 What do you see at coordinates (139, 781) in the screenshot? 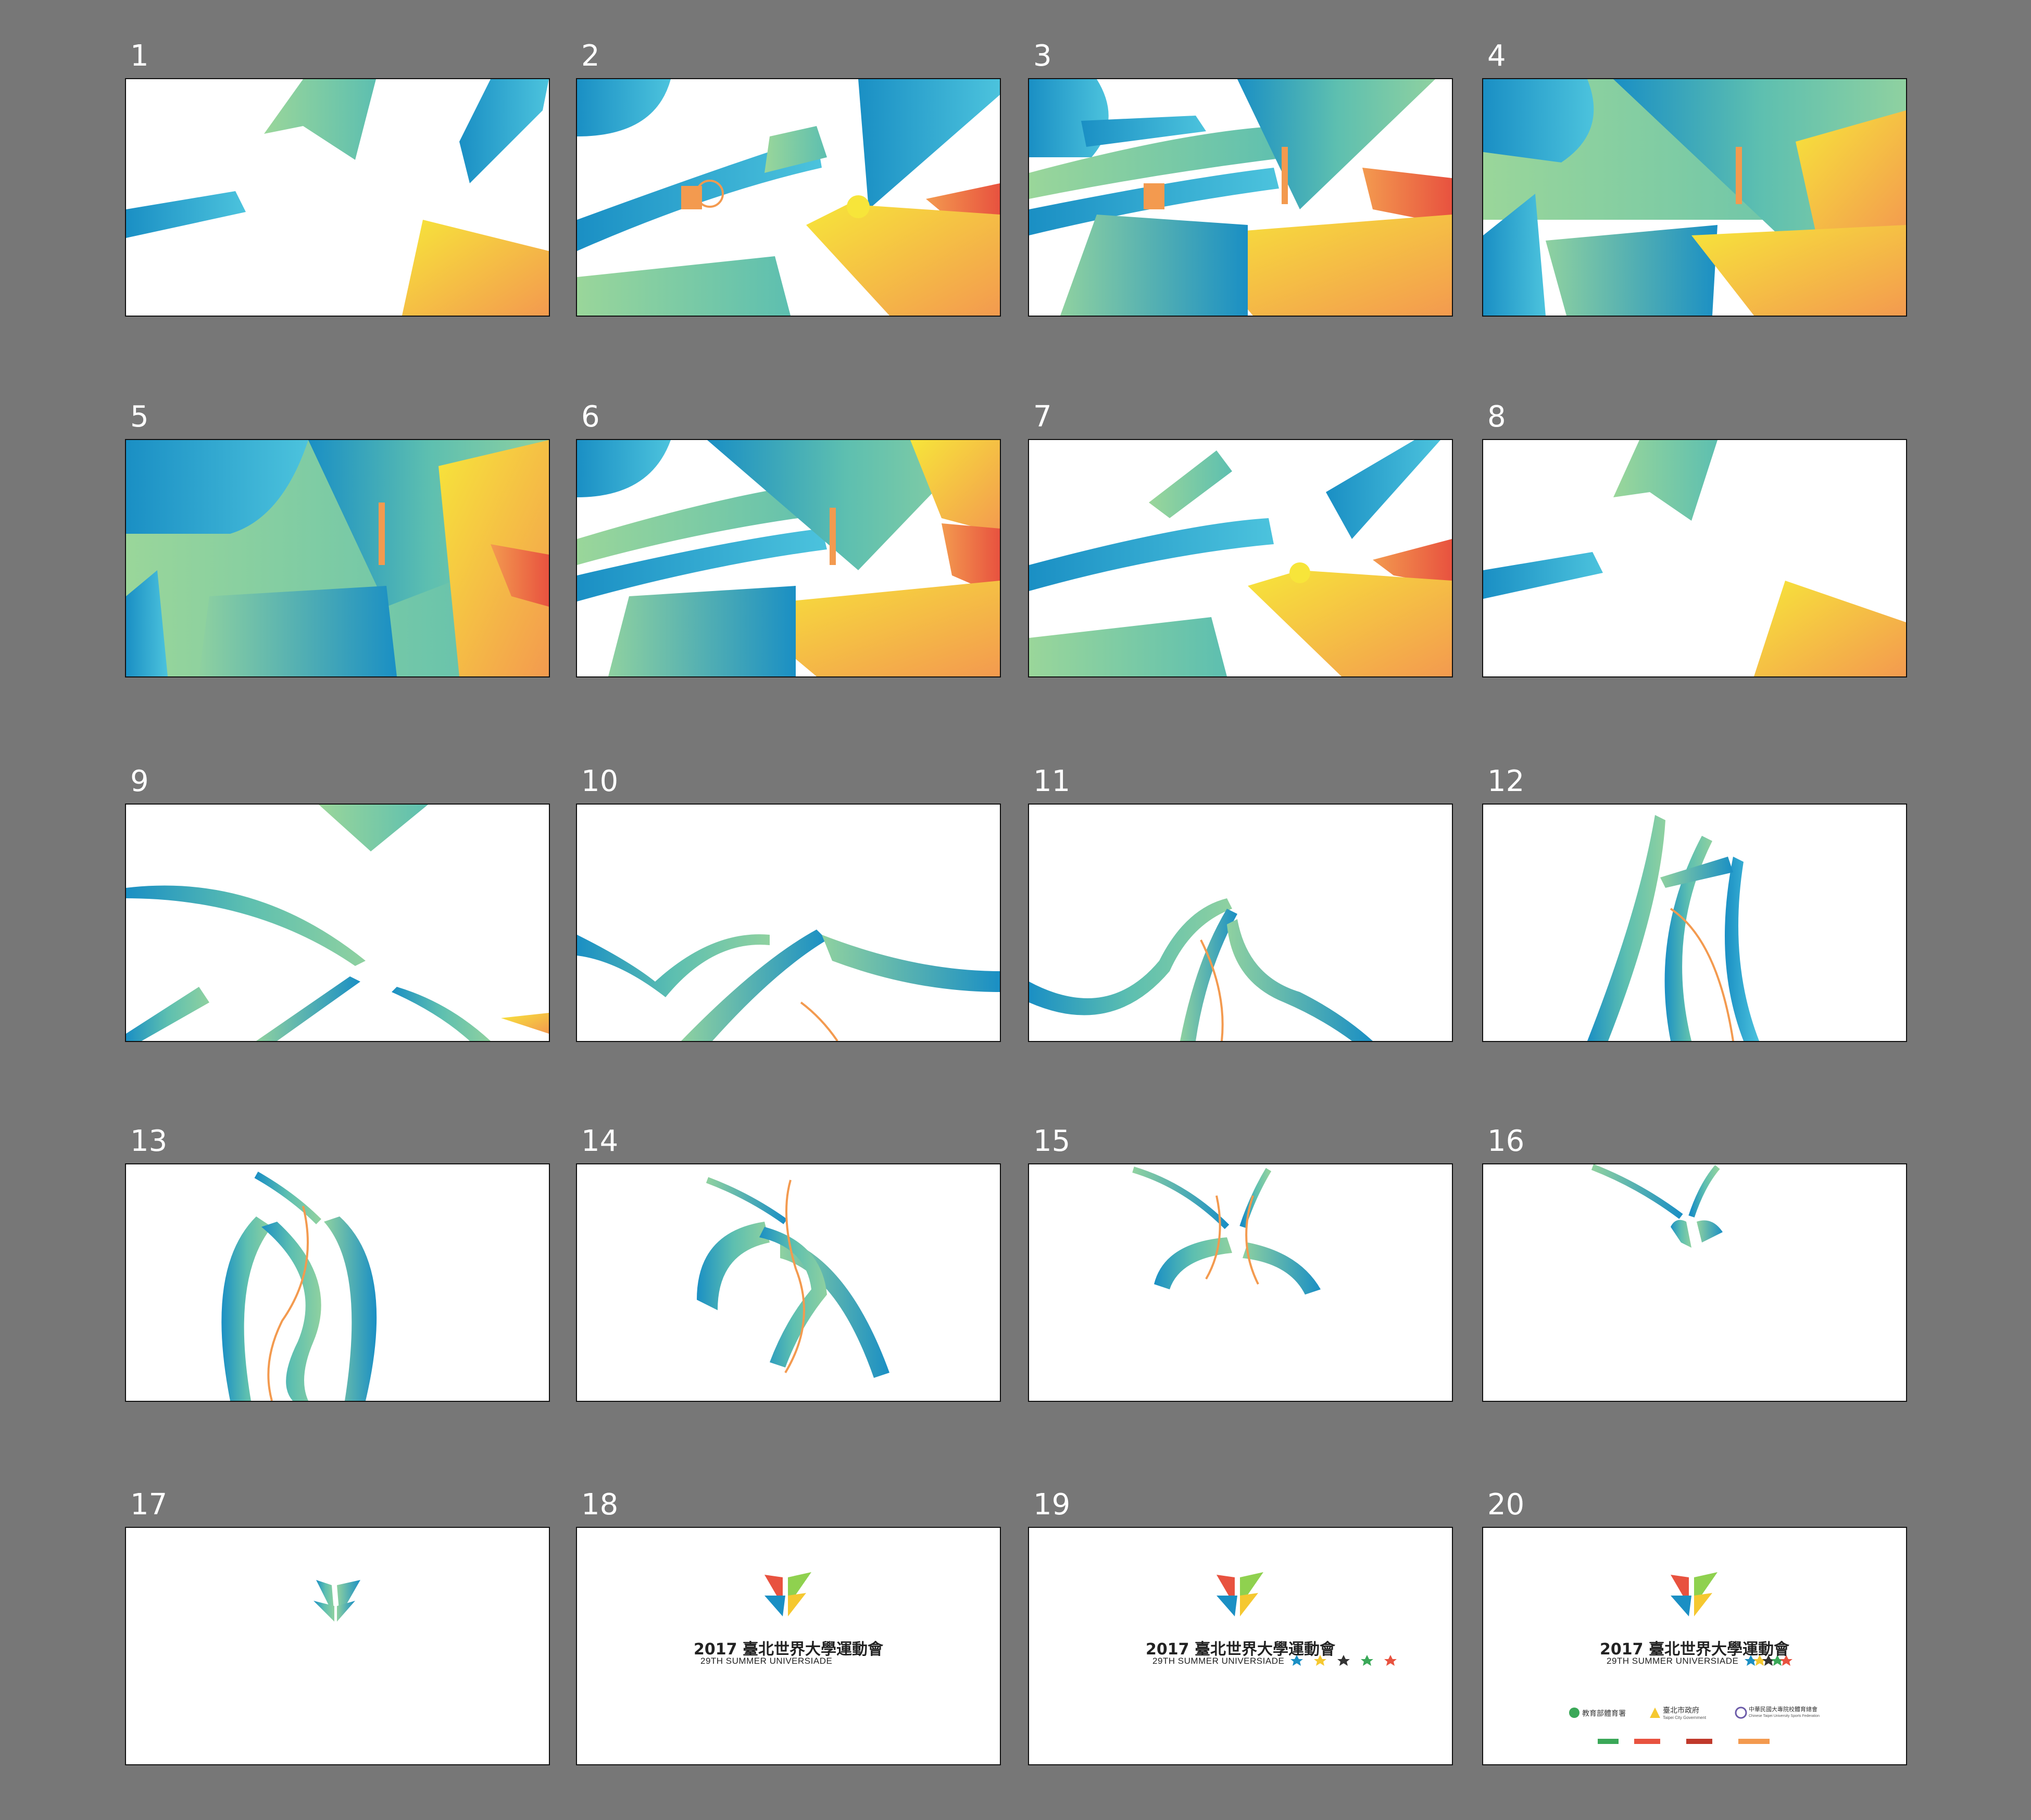
I see `frame-number: 9` at bounding box center [139, 781].